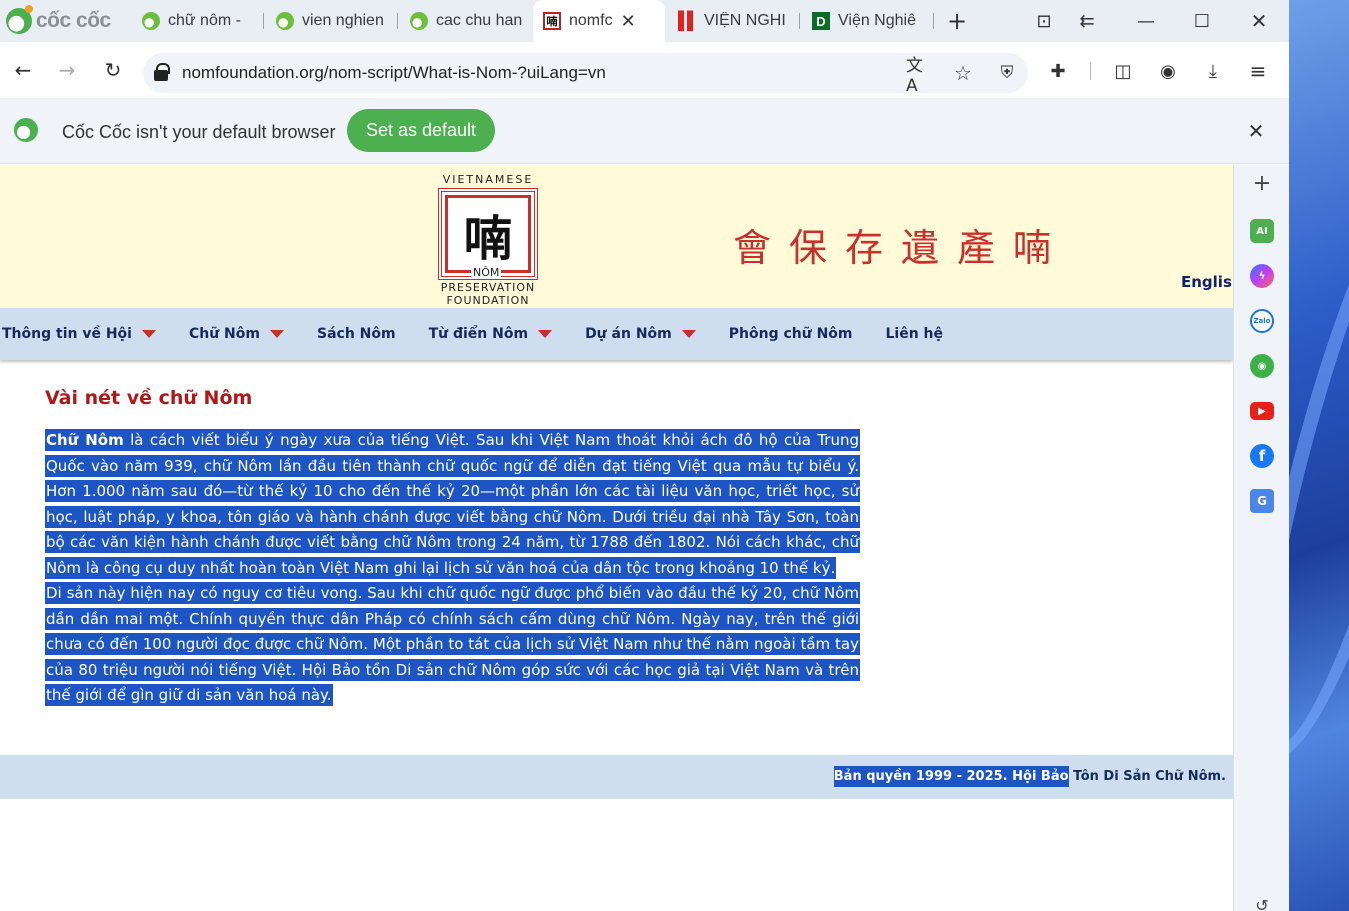  I want to click on menu-item-label: Liên hệ, so click(914, 334).